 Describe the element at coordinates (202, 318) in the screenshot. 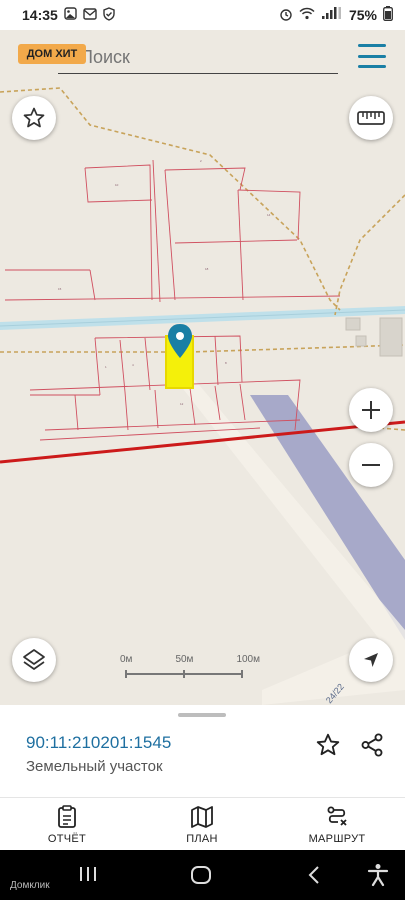

I see `canal-line` at that location.